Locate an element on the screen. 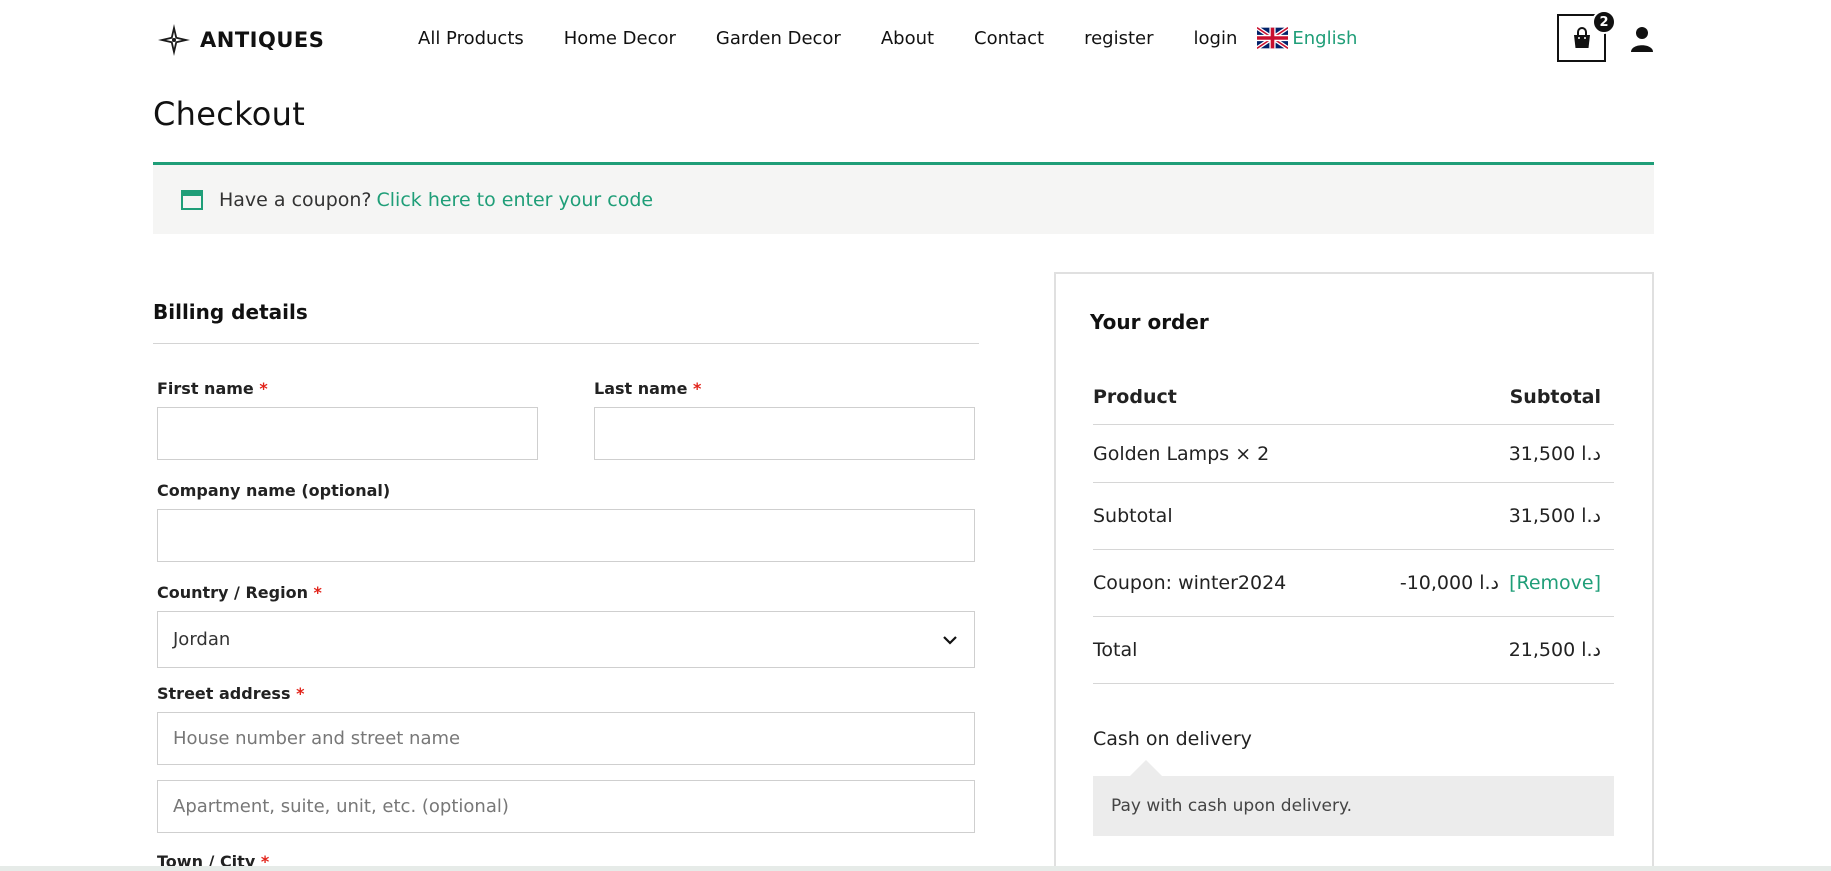  street-address-placeholder: House number and street name is located at coordinates (317, 738).